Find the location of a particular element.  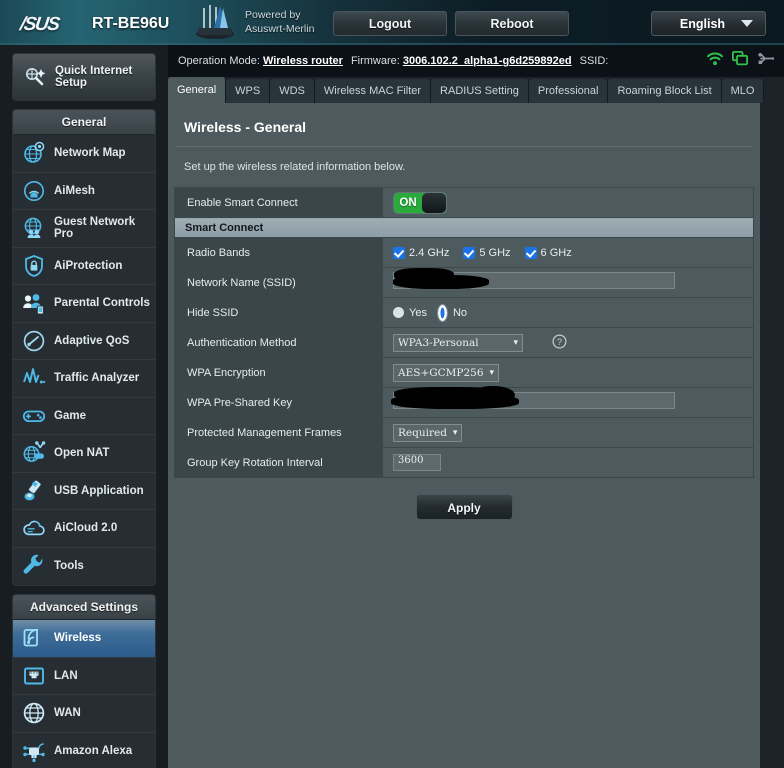

smart-connect-toggle: ON is located at coordinates (420, 202).